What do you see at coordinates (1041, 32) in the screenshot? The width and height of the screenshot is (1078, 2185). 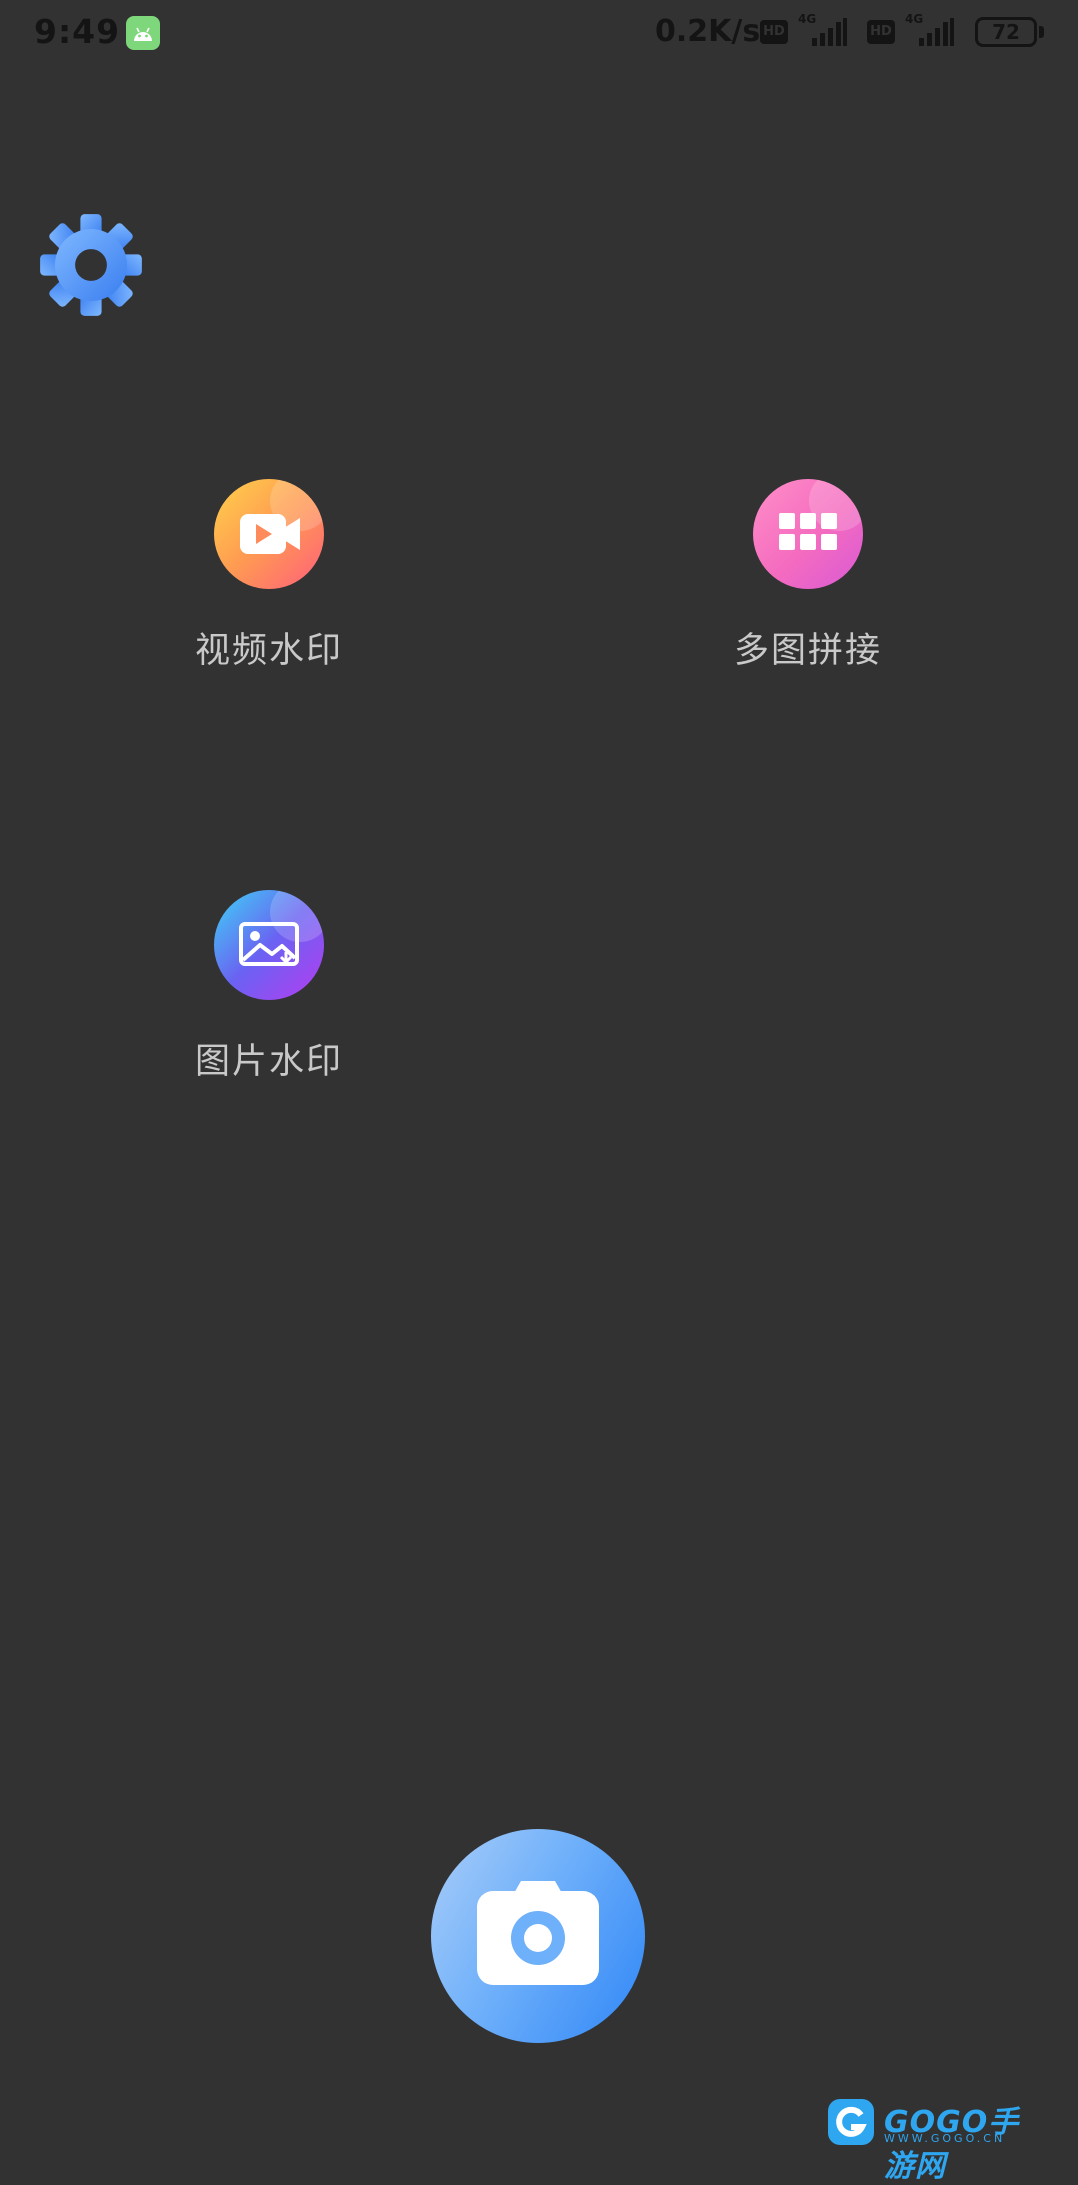 I see `battery-tip` at bounding box center [1041, 32].